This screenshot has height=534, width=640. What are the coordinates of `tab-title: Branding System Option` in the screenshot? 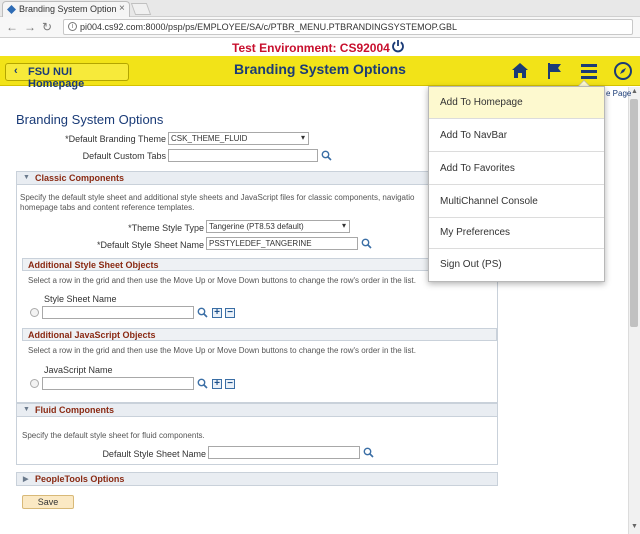 It's located at (68, 9).